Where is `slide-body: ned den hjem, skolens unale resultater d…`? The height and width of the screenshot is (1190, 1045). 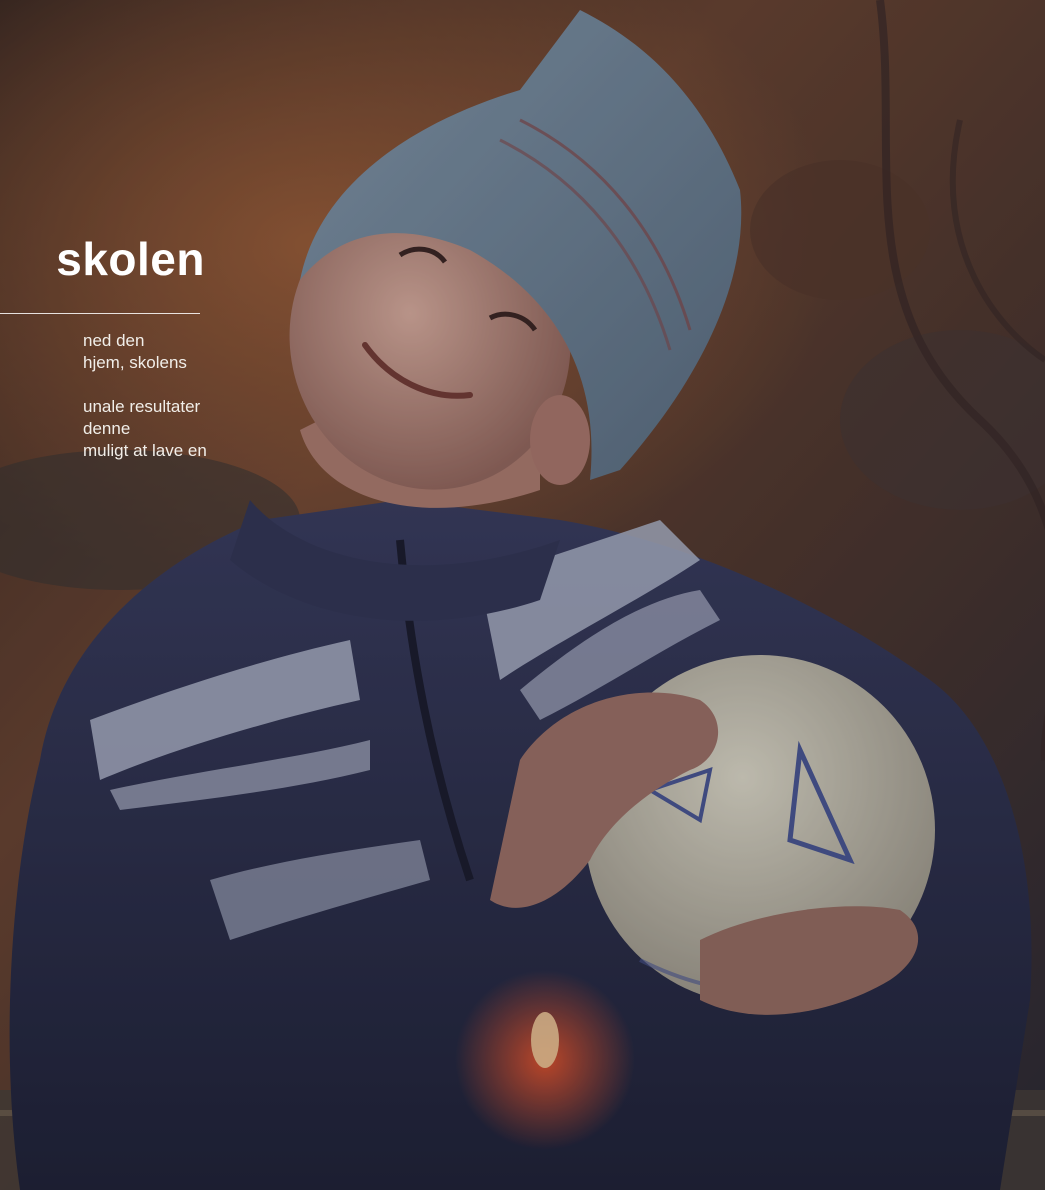
slide-body: ned den hjem, skolens unale resultater d… is located at coordinates (183, 407).